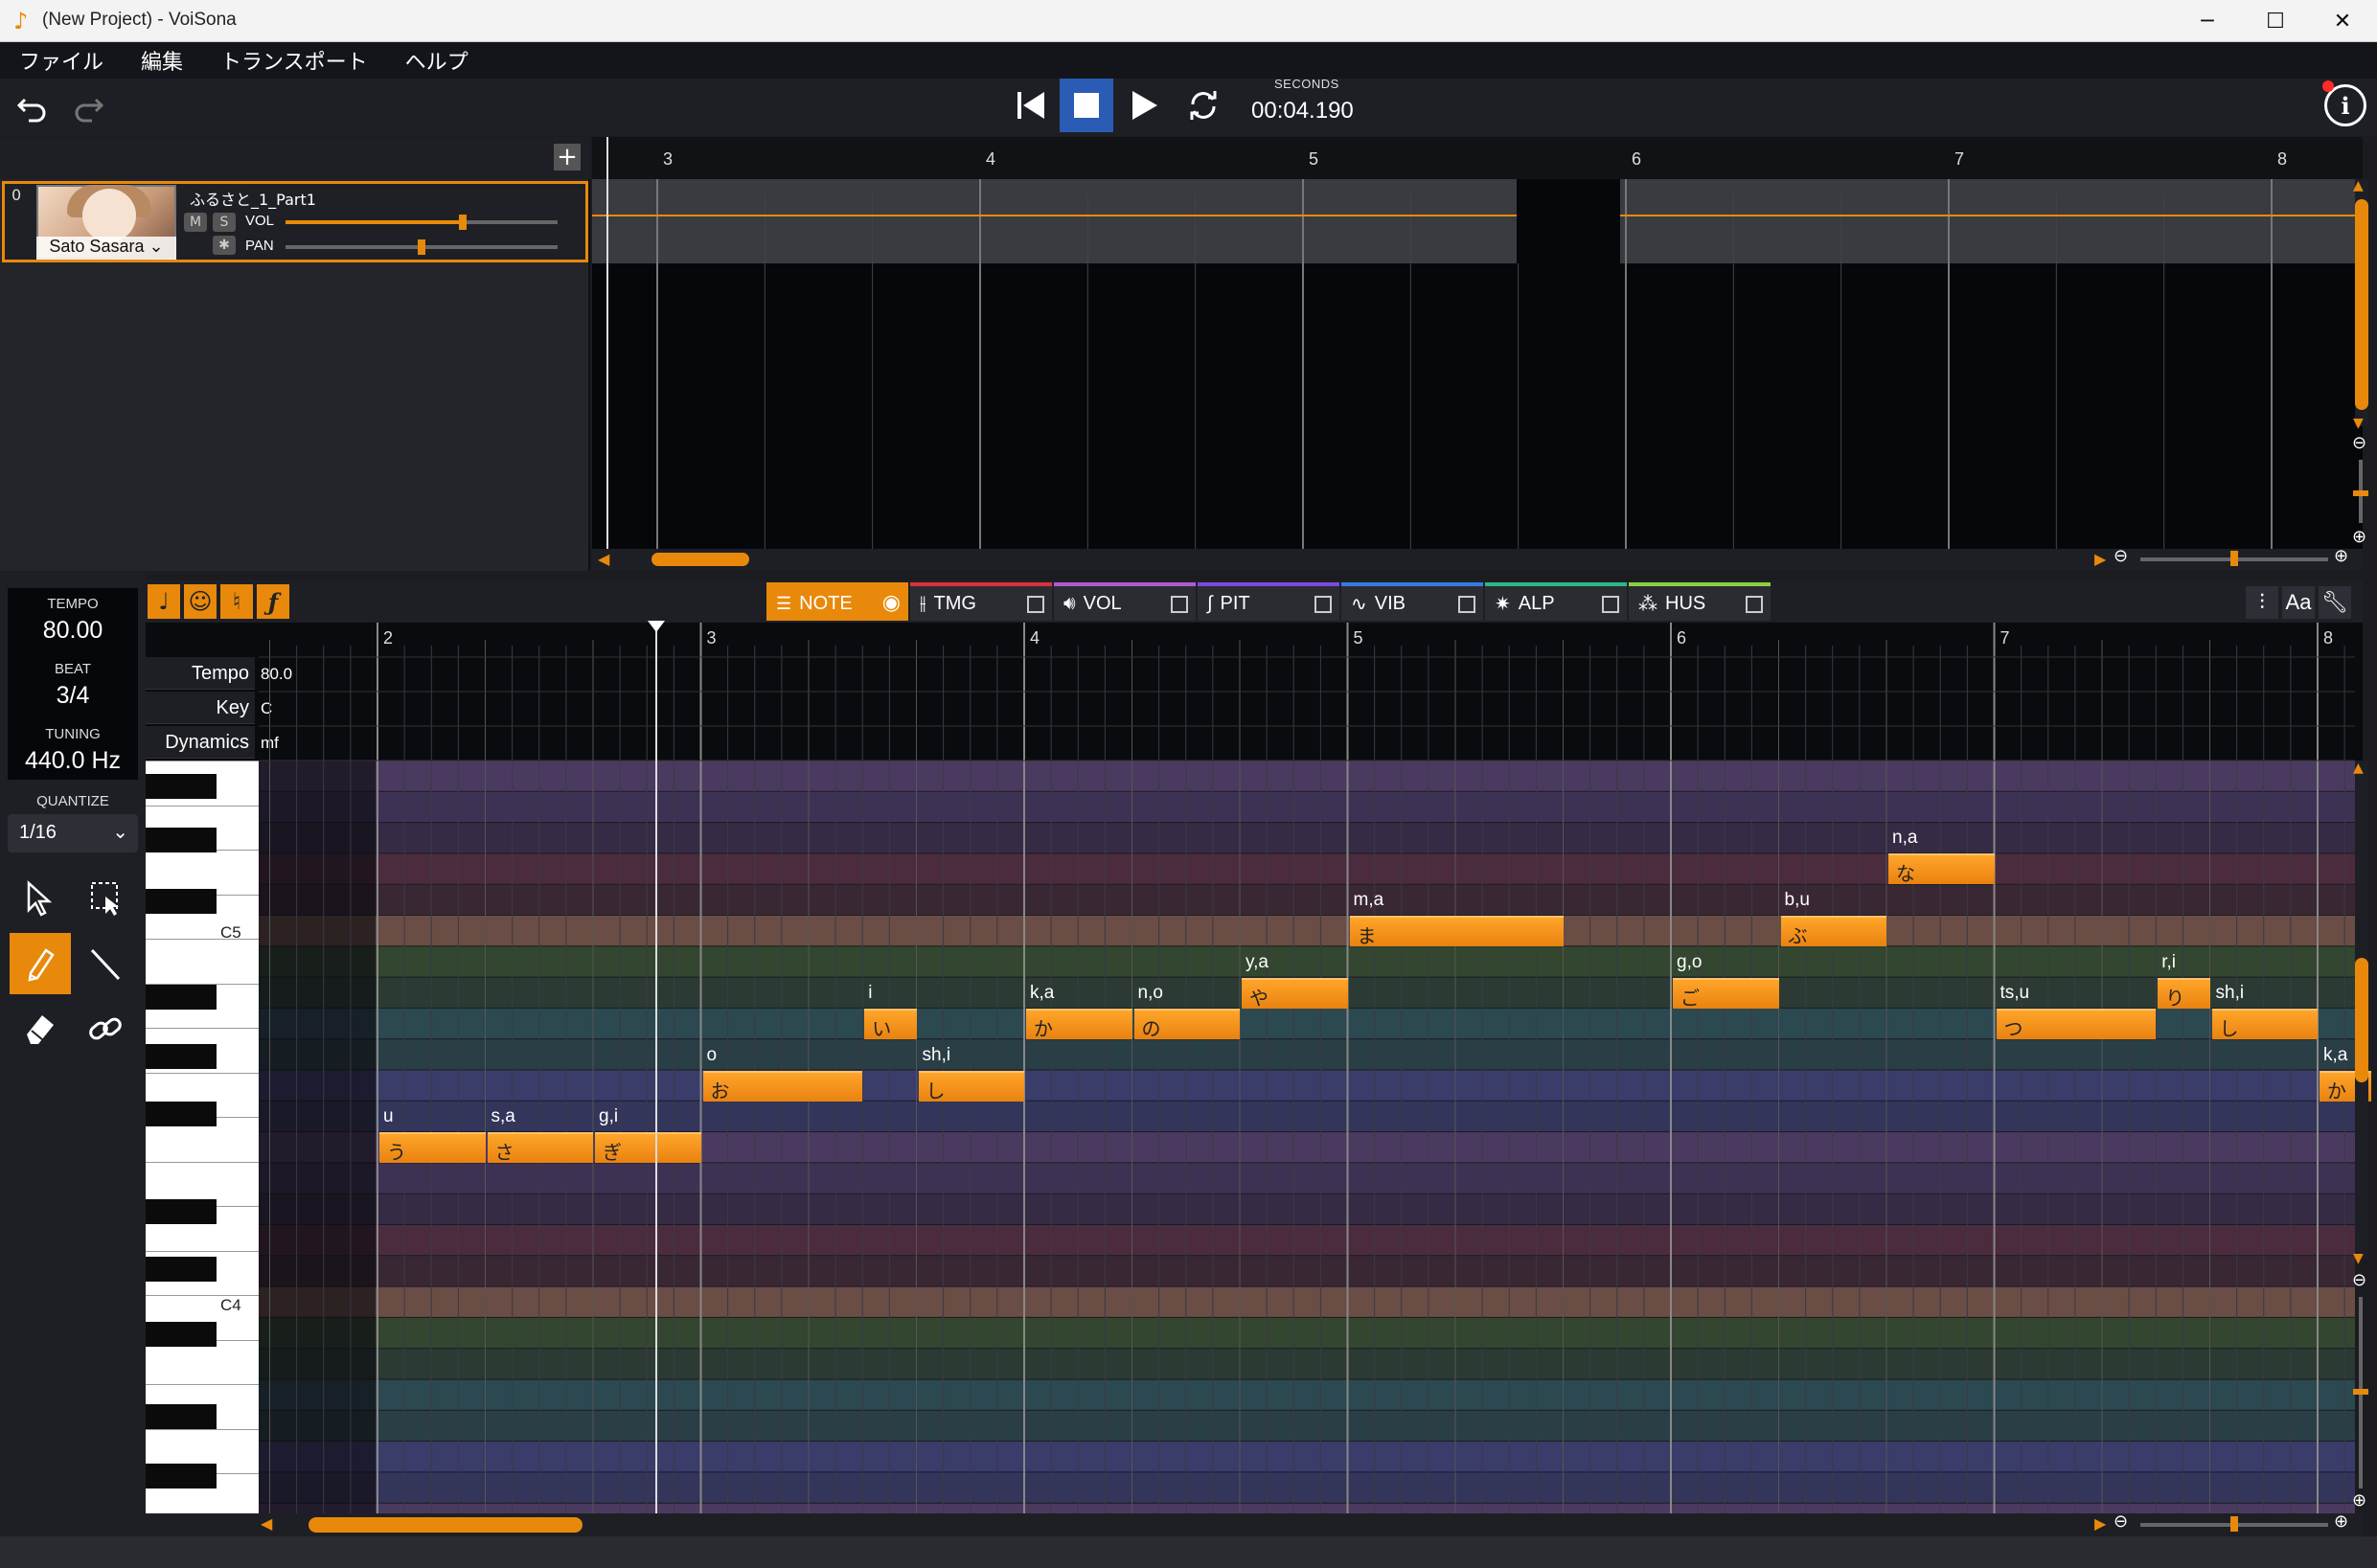 The height and width of the screenshot is (1568, 2377). I want to click on tab-vib-checkbox, so click(1466, 604).